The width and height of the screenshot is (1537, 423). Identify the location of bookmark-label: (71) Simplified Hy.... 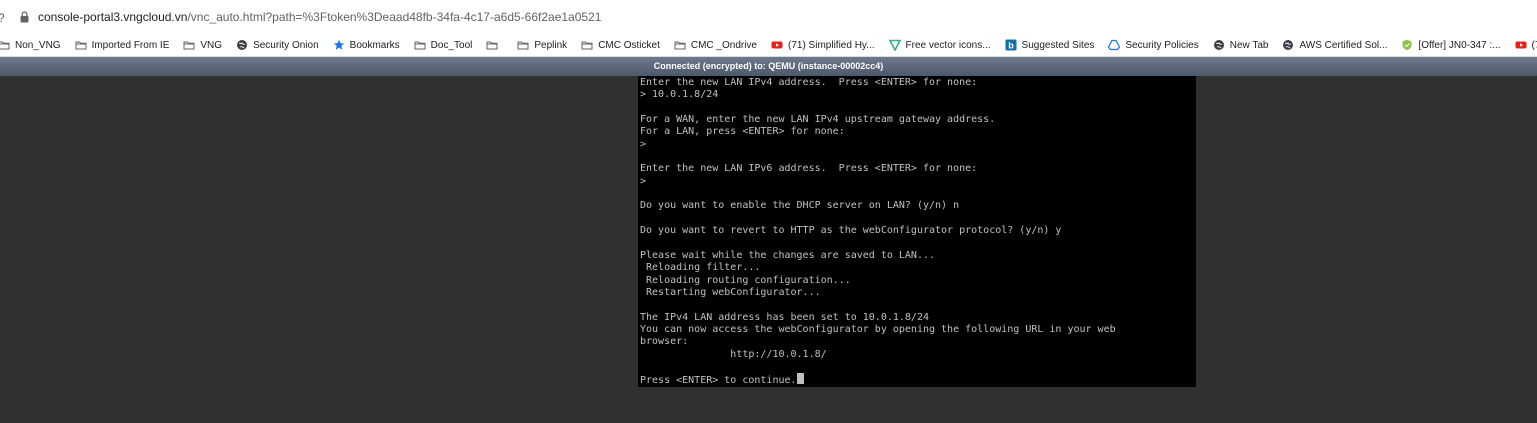
(831, 45).